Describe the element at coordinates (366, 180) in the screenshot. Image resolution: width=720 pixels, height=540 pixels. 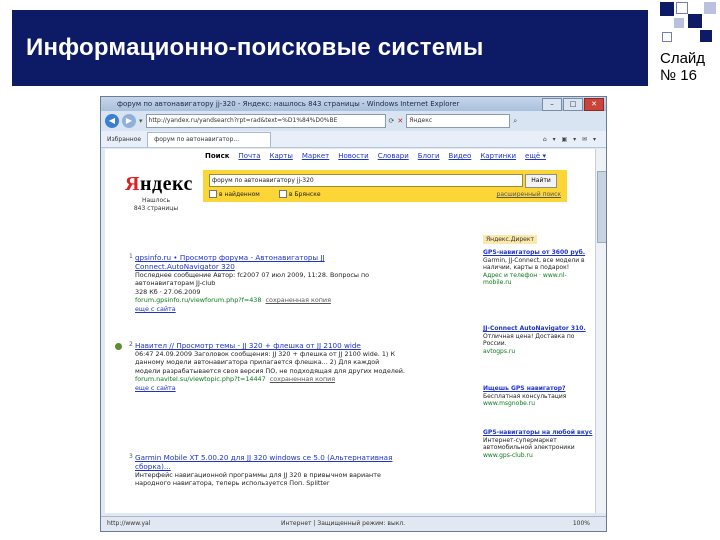
I see `yandex-query-input: форум по автонавигатору jj-320` at that location.